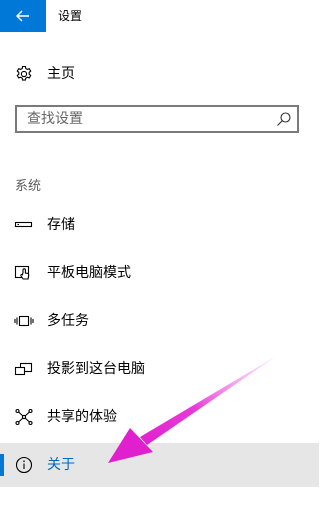 The height and width of the screenshot is (525, 329). What do you see at coordinates (23, 369) in the screenshot?
I see `project-to-pc-icon` at bounding box center [23, 369].